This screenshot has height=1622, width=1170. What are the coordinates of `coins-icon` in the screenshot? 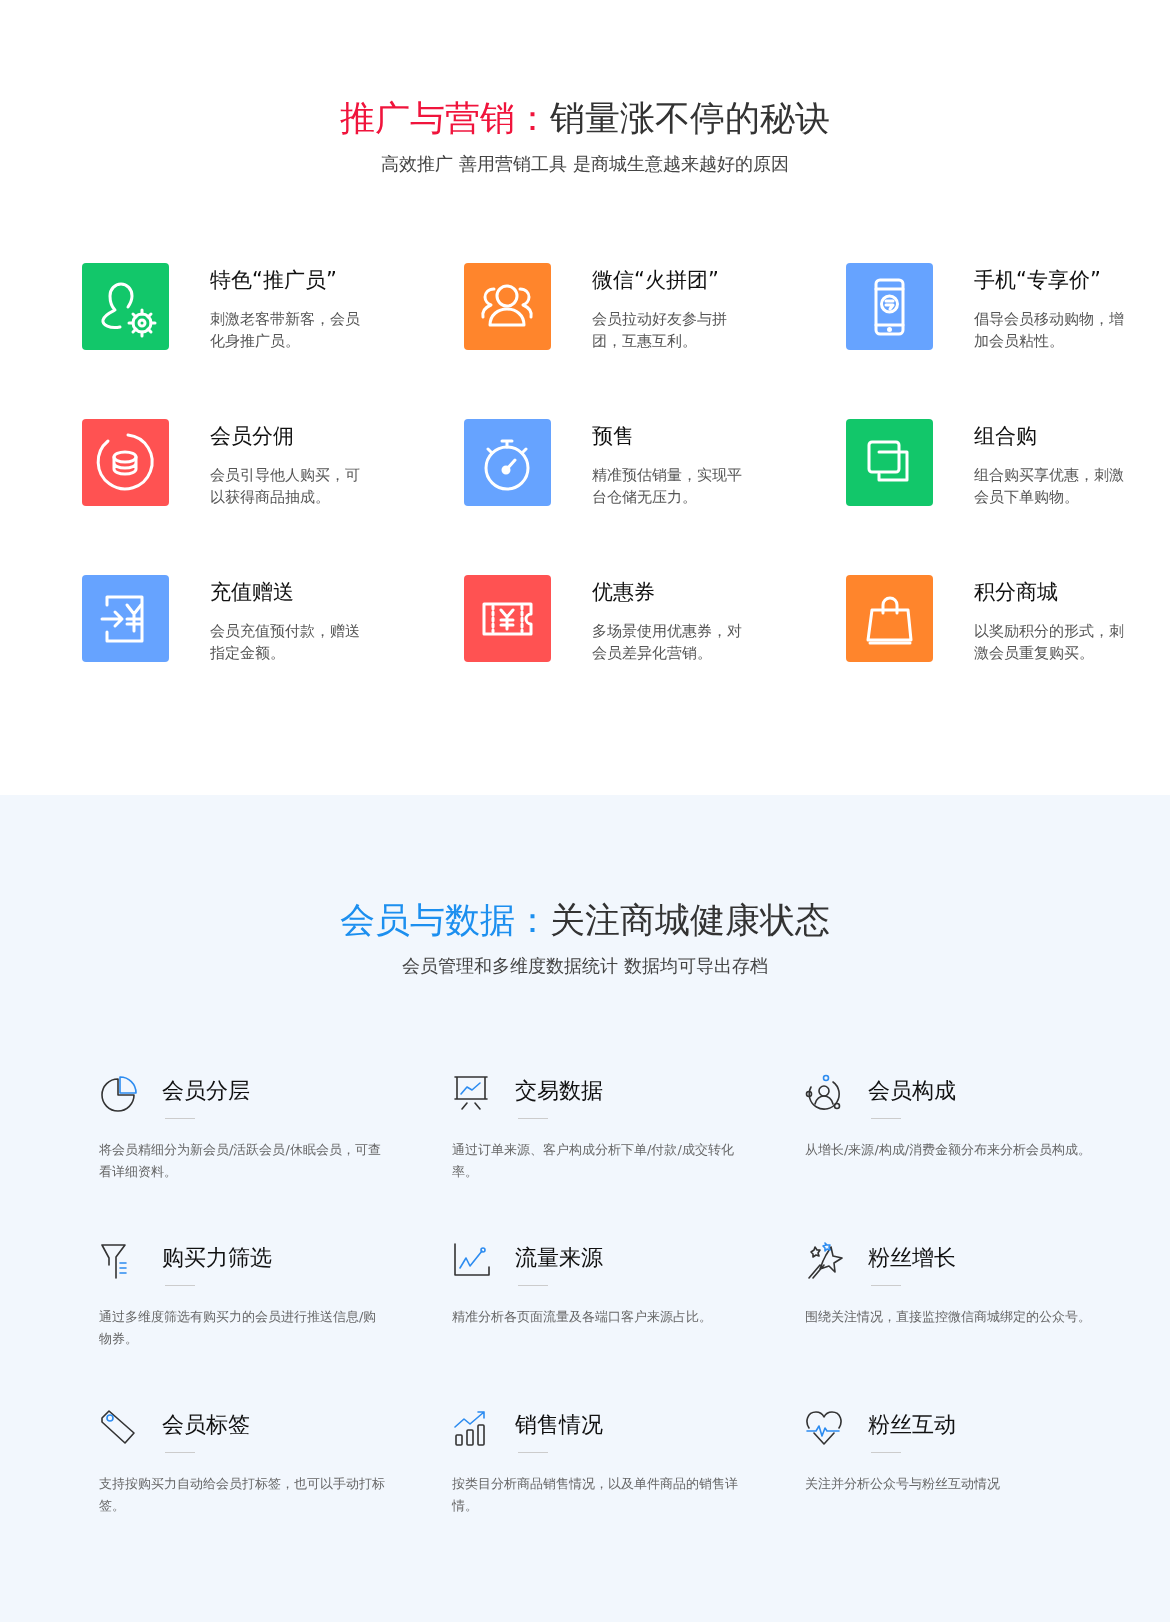 It's located at (125, 462).